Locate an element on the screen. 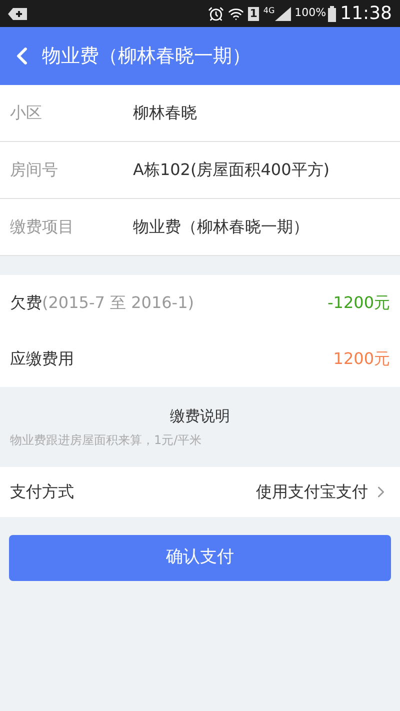 Image resolution: width=400 pixels, height=711 pixels. row-value: 柳林春晓 is located at coordinates (165, 113).